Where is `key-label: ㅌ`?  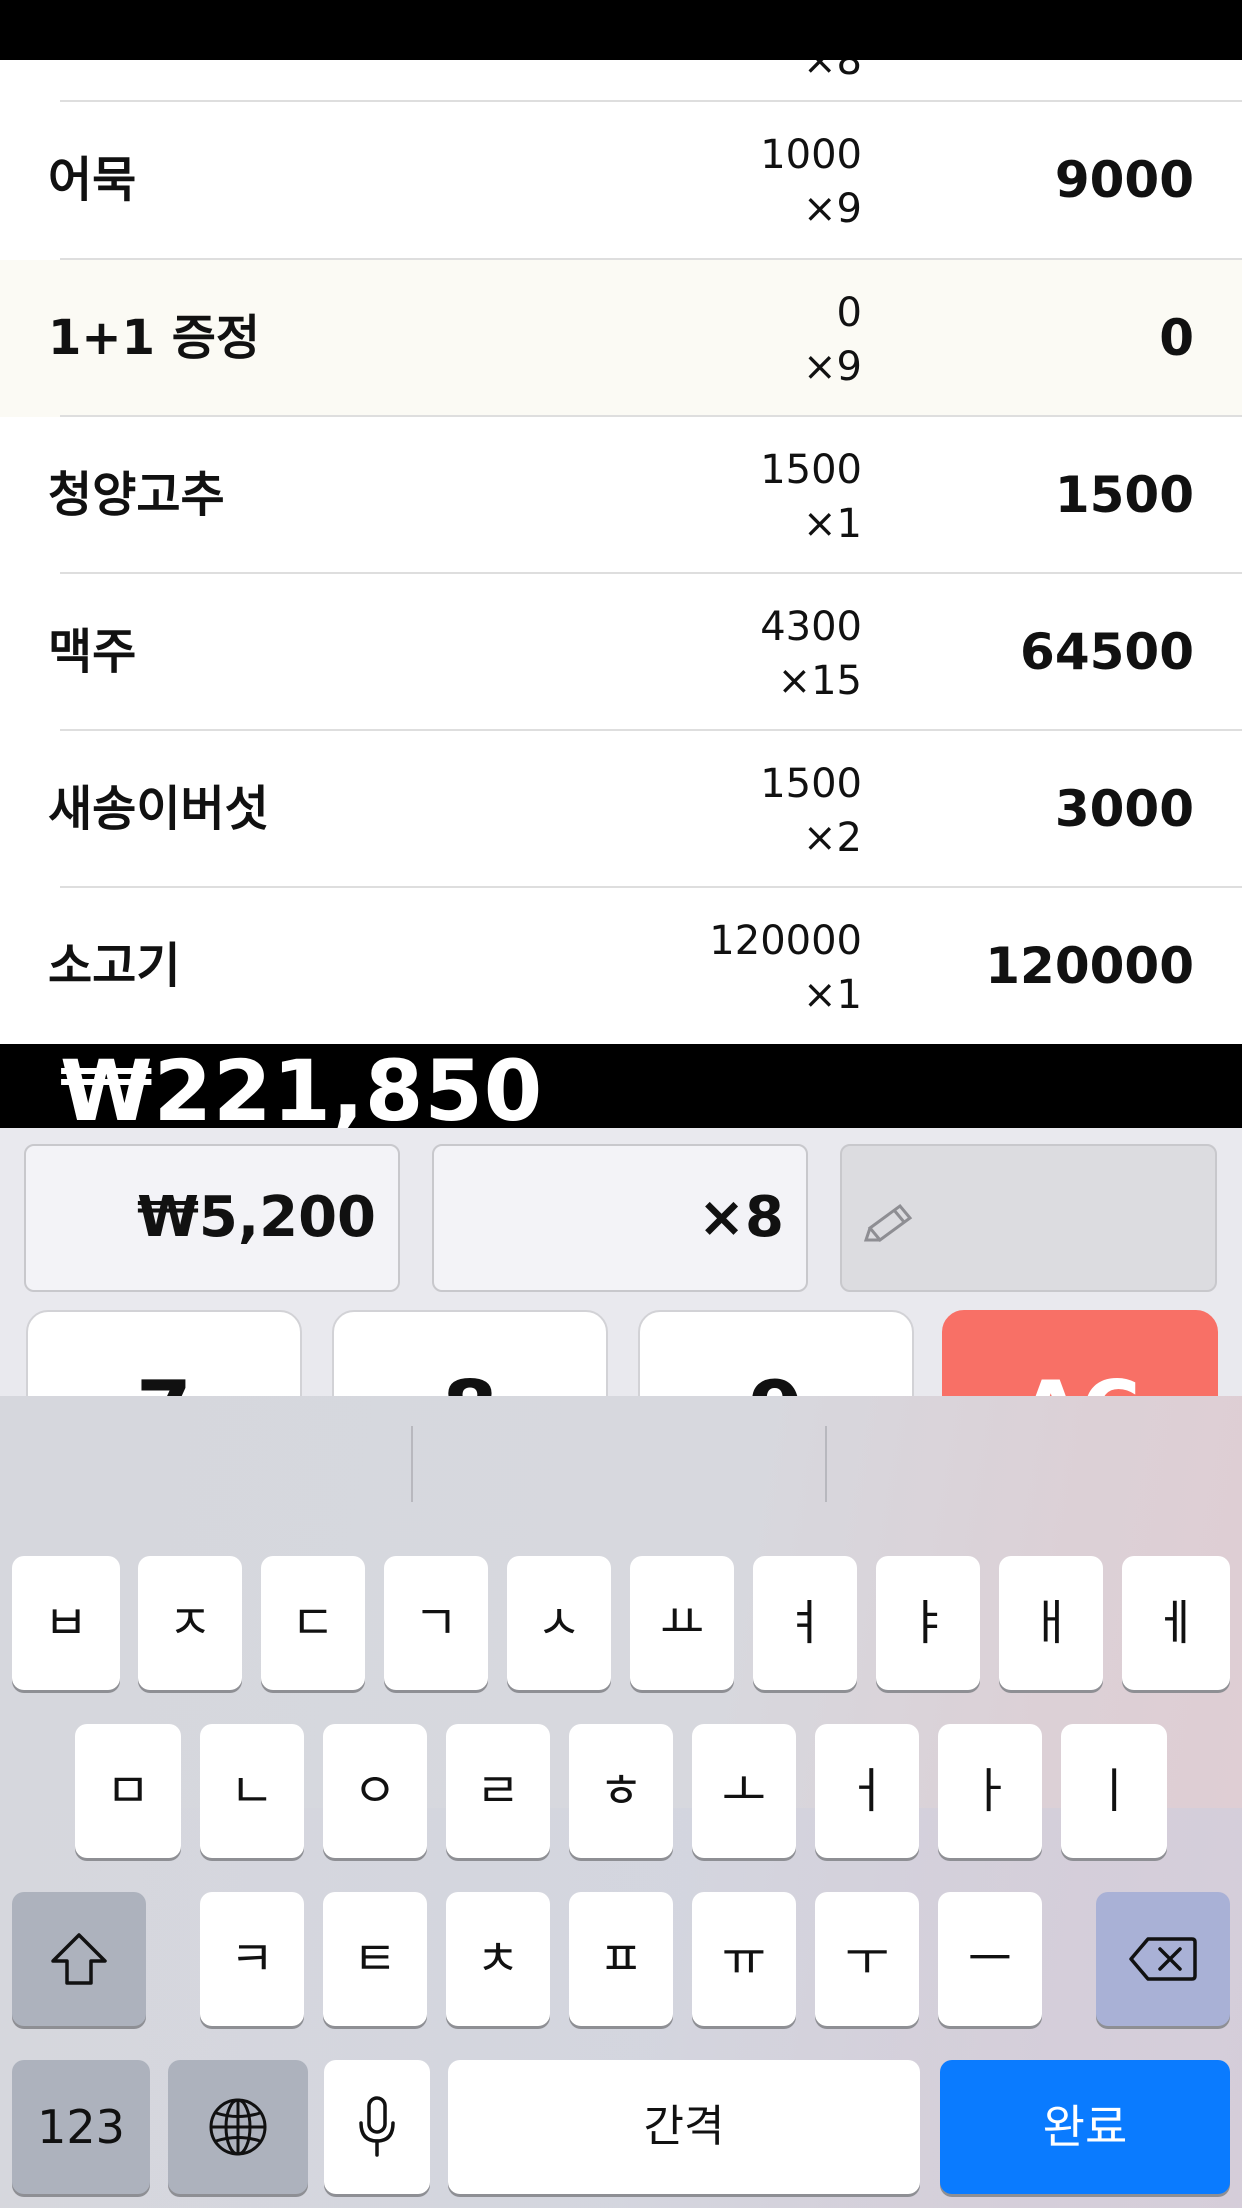 key-label: ㅌ is located at coordinates (375, 1959).